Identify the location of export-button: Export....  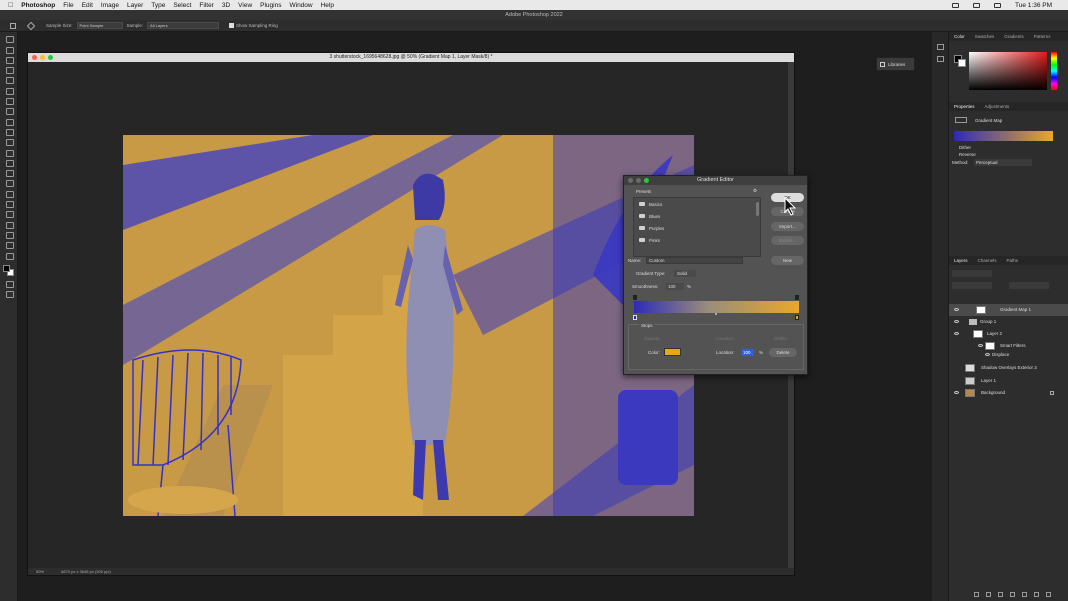
(787, 240).